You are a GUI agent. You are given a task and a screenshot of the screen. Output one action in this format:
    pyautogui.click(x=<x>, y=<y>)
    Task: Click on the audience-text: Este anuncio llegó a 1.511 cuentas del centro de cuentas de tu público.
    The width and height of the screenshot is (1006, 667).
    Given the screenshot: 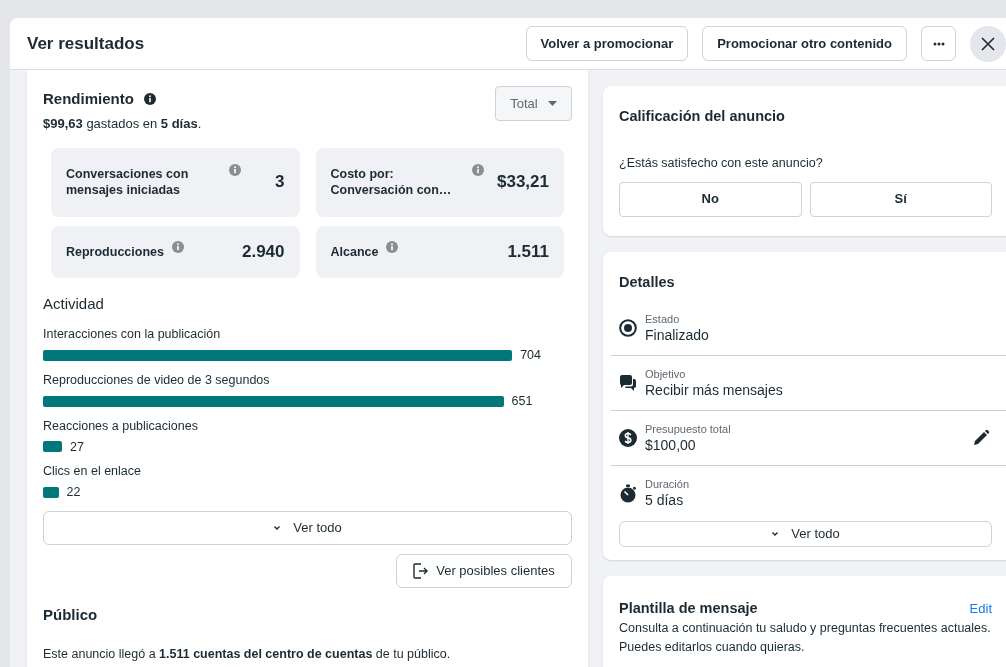 What is the action you would take?
    pyautogui.click(x=247, y=654)
    